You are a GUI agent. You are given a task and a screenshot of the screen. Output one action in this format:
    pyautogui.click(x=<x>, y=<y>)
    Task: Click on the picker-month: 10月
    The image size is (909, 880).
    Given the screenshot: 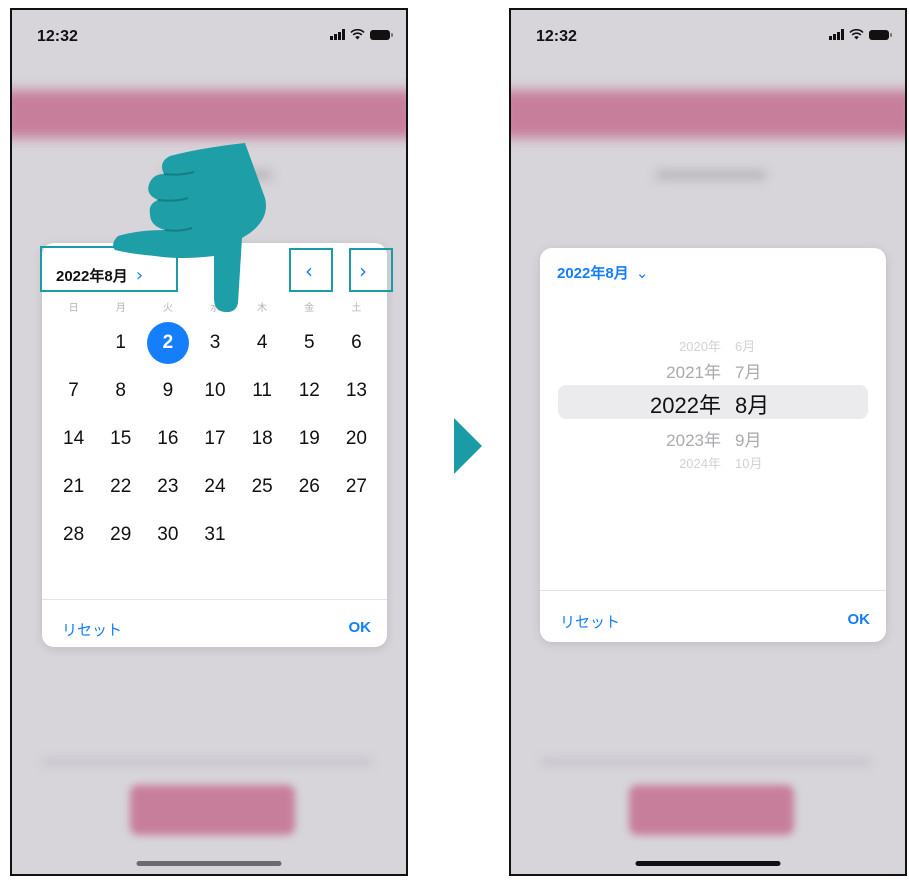 What is the action you would take?
    pyautogui.click(x=749, y=463)
    